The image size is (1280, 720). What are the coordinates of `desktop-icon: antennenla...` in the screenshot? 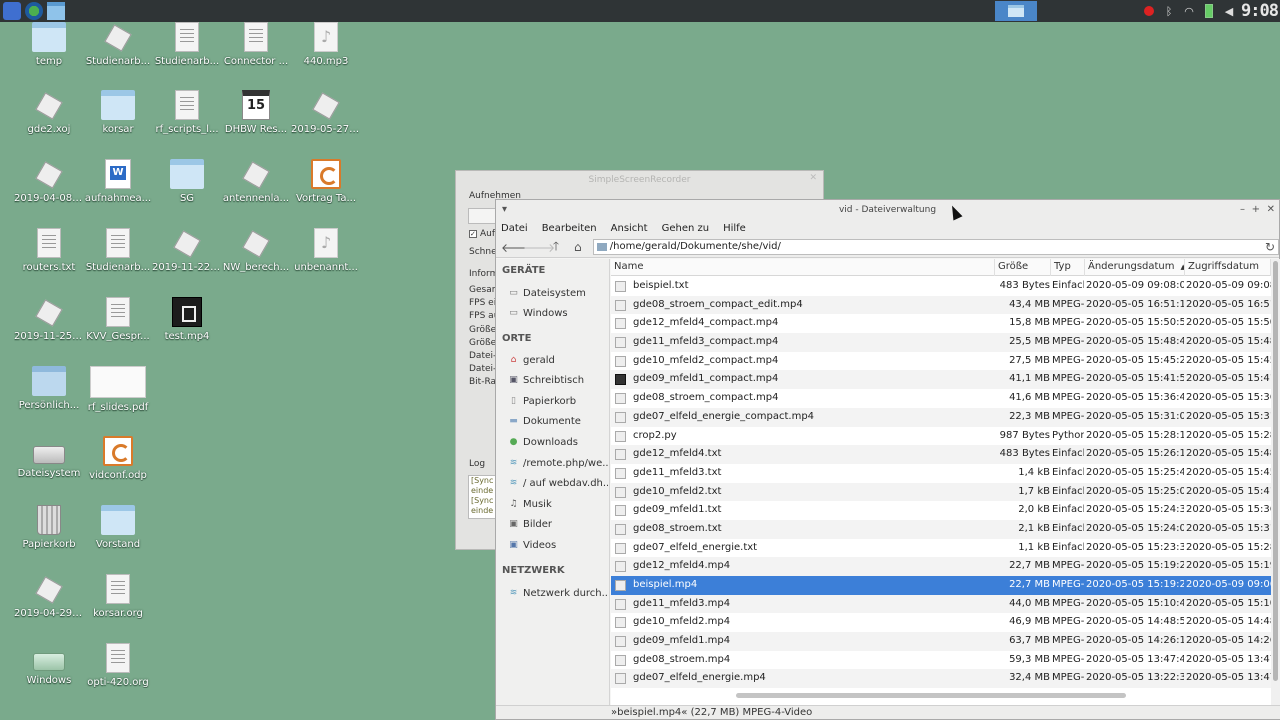 It's located at (256, 181).